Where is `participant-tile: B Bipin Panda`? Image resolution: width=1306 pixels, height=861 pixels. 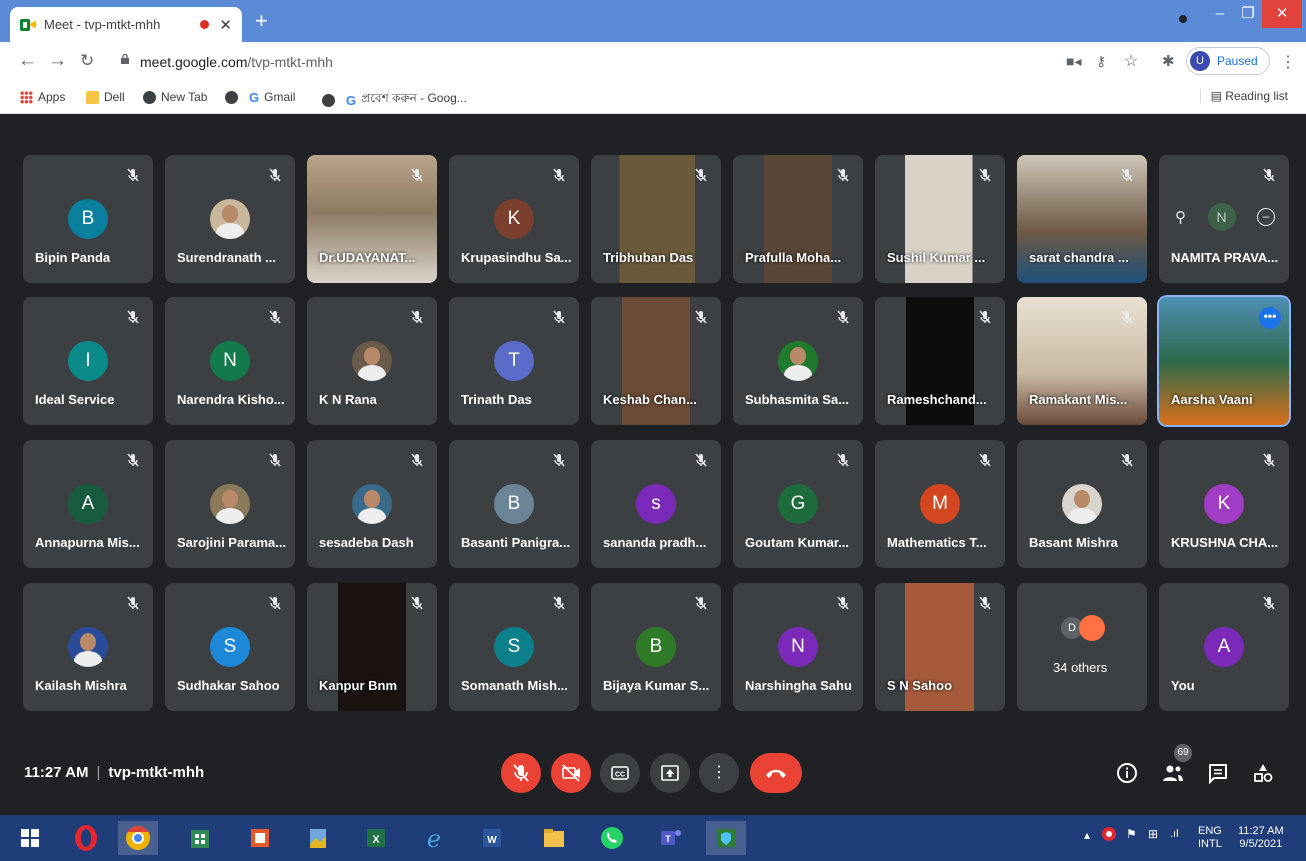 participant-tile: B Bipin Panda is located at coordinates (88, 219).